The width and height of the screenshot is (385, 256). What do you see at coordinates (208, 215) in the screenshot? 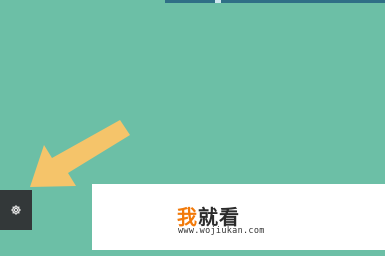
I see `brand-logo: 我 就看` at bounding box center [208, 215].